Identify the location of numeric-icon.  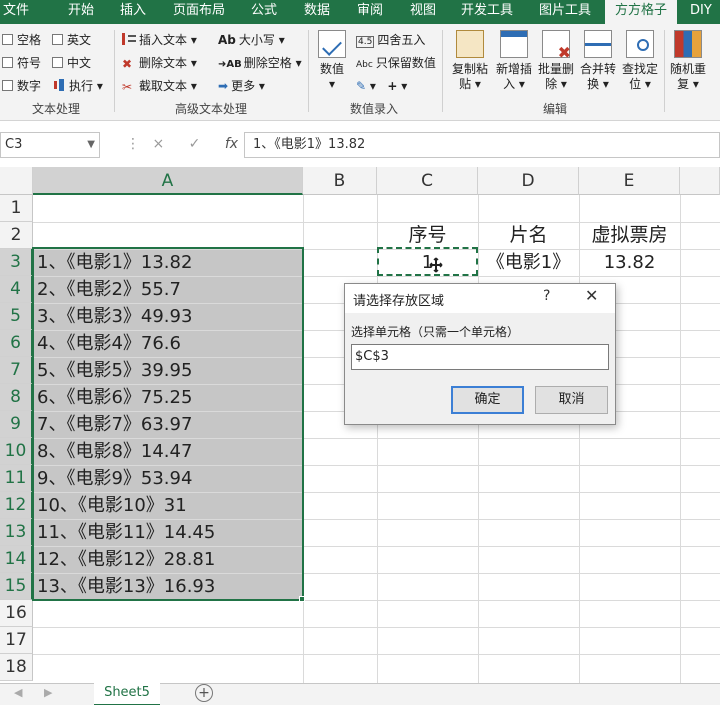
(332, 44).